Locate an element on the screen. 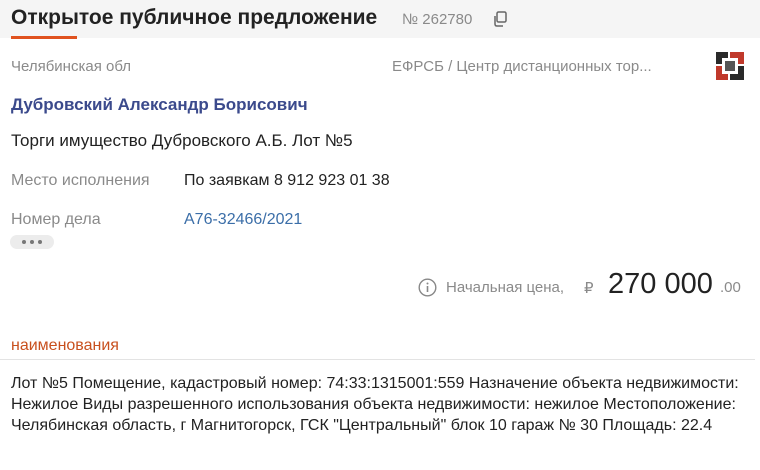  field-value-place: По заявкам 8 912 923 01 38 is located at coordinates (287, 180).